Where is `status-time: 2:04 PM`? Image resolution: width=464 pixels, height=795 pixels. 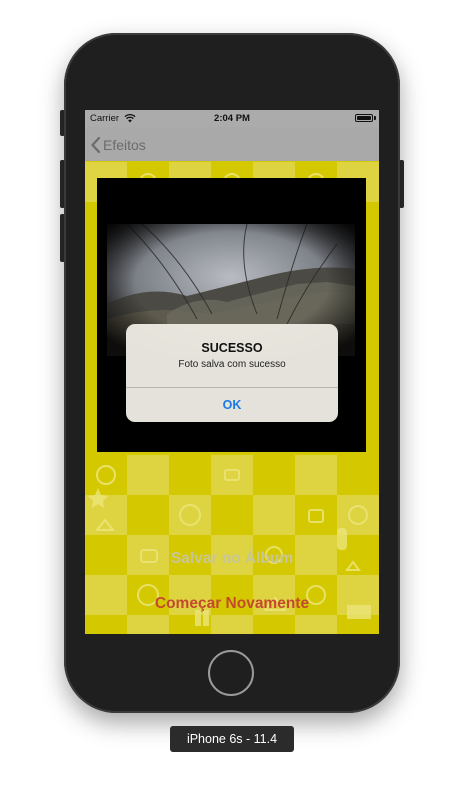
status-time: 2:04 PM is located at coordinates (232, 118).